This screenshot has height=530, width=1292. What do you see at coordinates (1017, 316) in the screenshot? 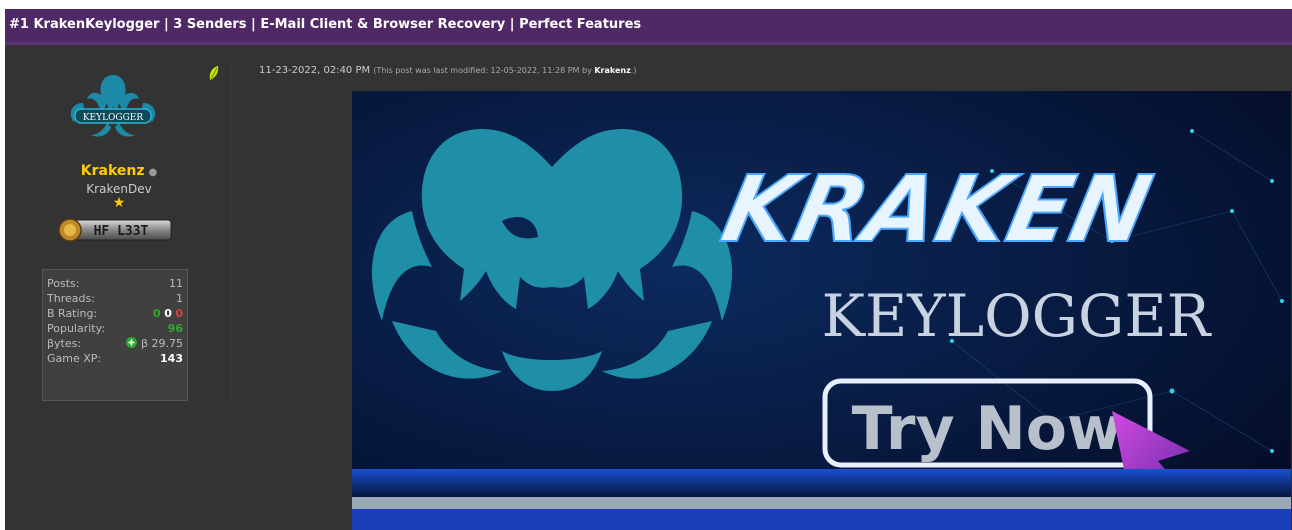
I see `banner-subtitle: KEYLOGGER` at bounding box center [1017, 316].